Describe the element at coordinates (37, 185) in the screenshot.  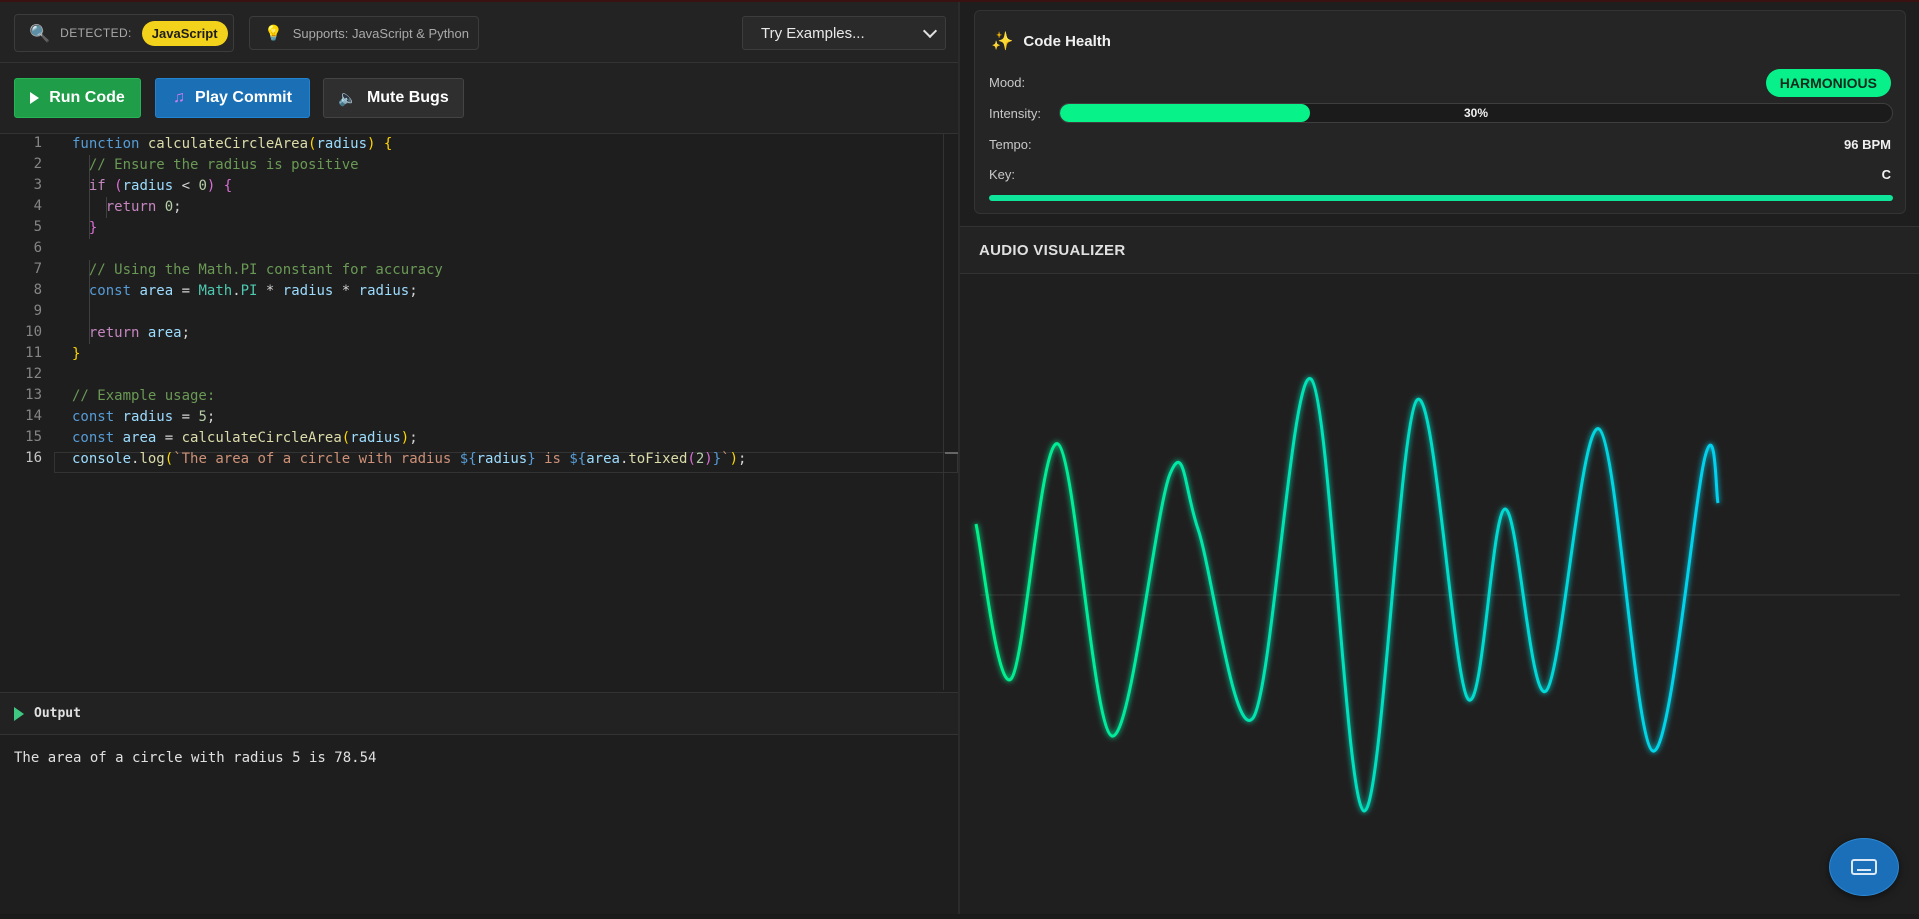
I see `line-number: 3` at that location.